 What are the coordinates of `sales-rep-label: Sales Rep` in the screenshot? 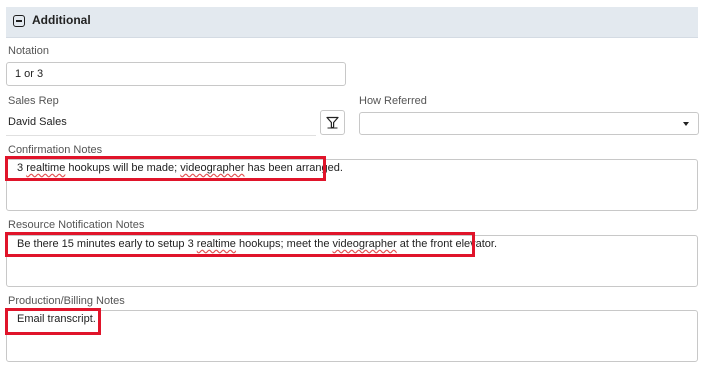 It's located at (33, 101).